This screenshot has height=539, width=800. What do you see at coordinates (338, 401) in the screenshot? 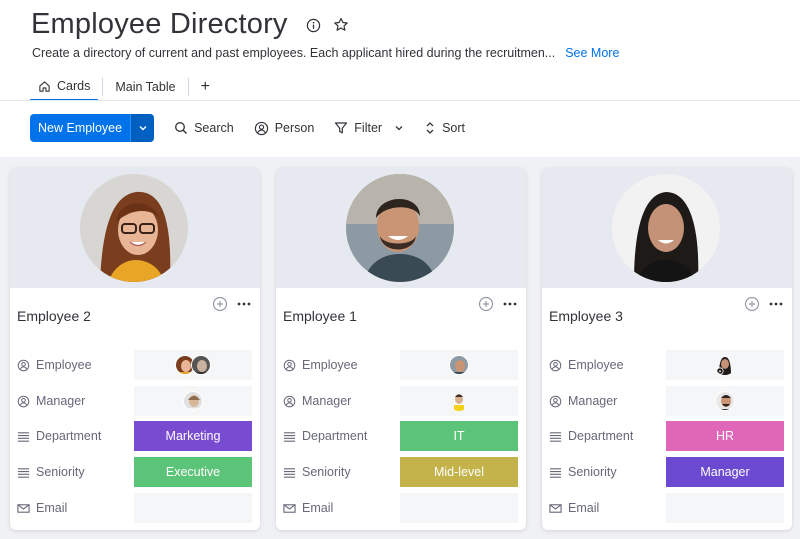
I see `field-label: Manager` at bounding box center [338, 401].